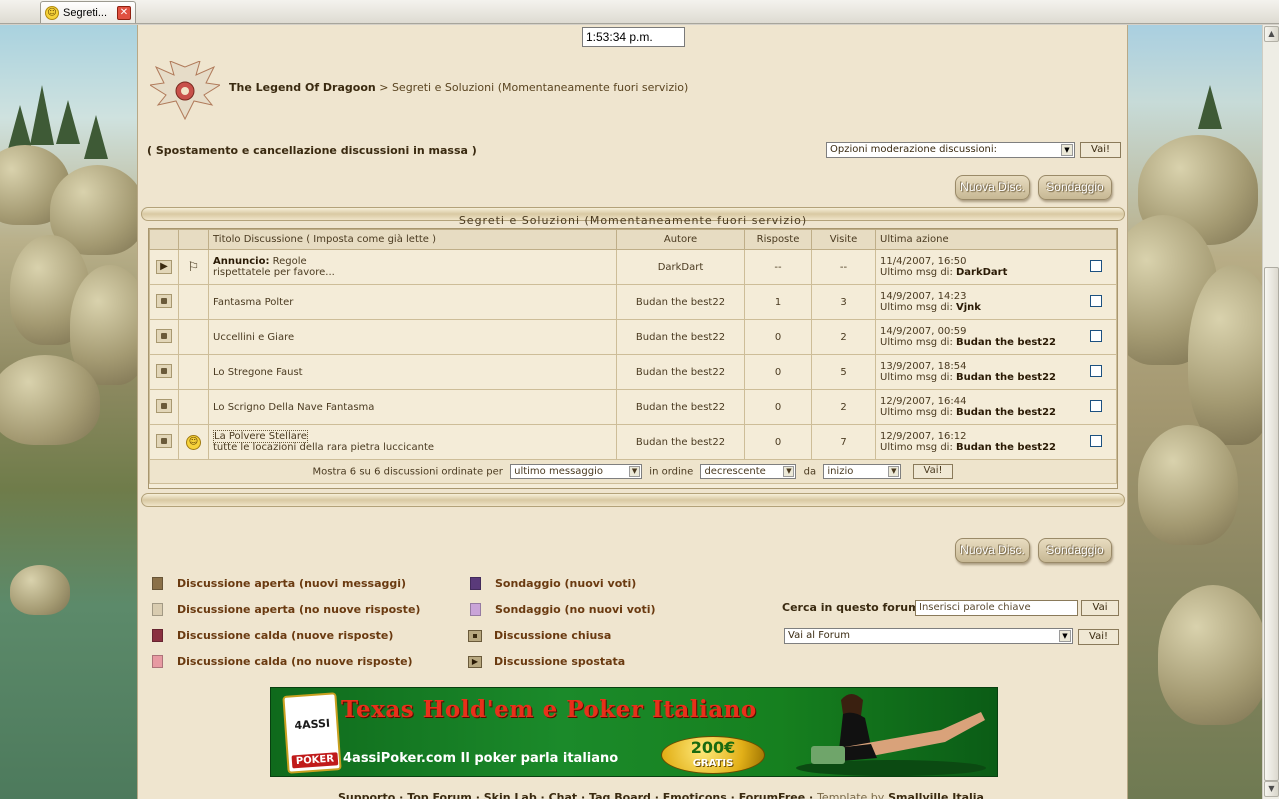  I want to click on topic-title-link: Lo Stregone Faust, so click(258, 372).